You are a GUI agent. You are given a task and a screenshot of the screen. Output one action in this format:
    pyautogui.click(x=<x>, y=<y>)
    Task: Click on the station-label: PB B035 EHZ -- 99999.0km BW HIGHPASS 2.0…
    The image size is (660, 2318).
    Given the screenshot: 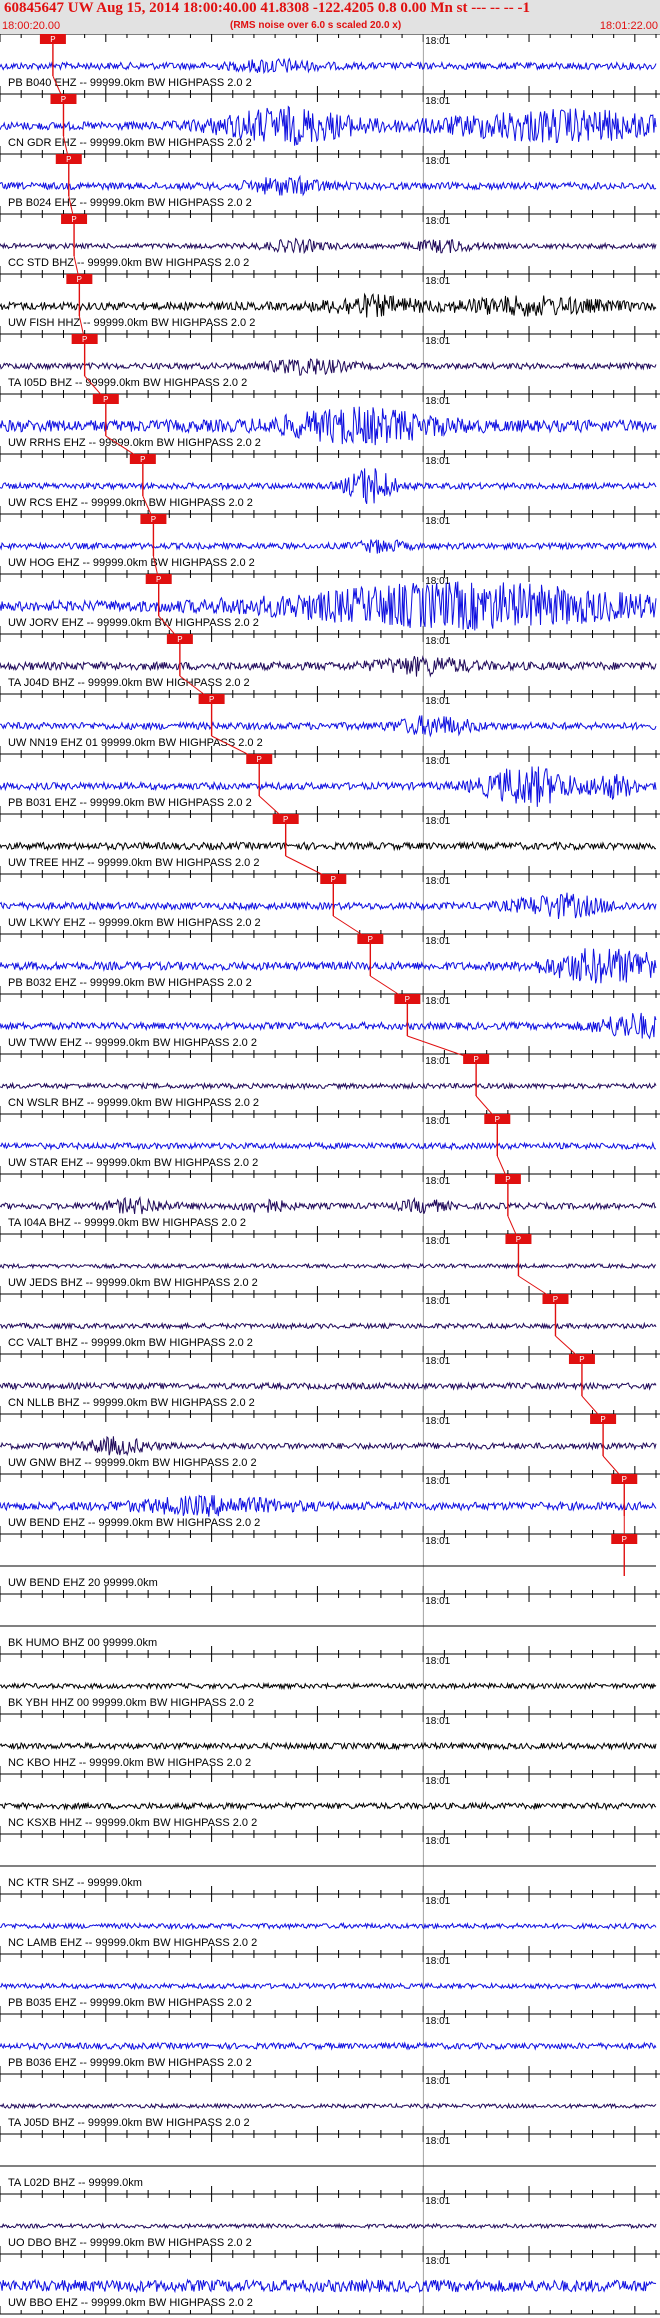 What is the action you would take?
    pyautogui.click(x=130, y=2003)
    